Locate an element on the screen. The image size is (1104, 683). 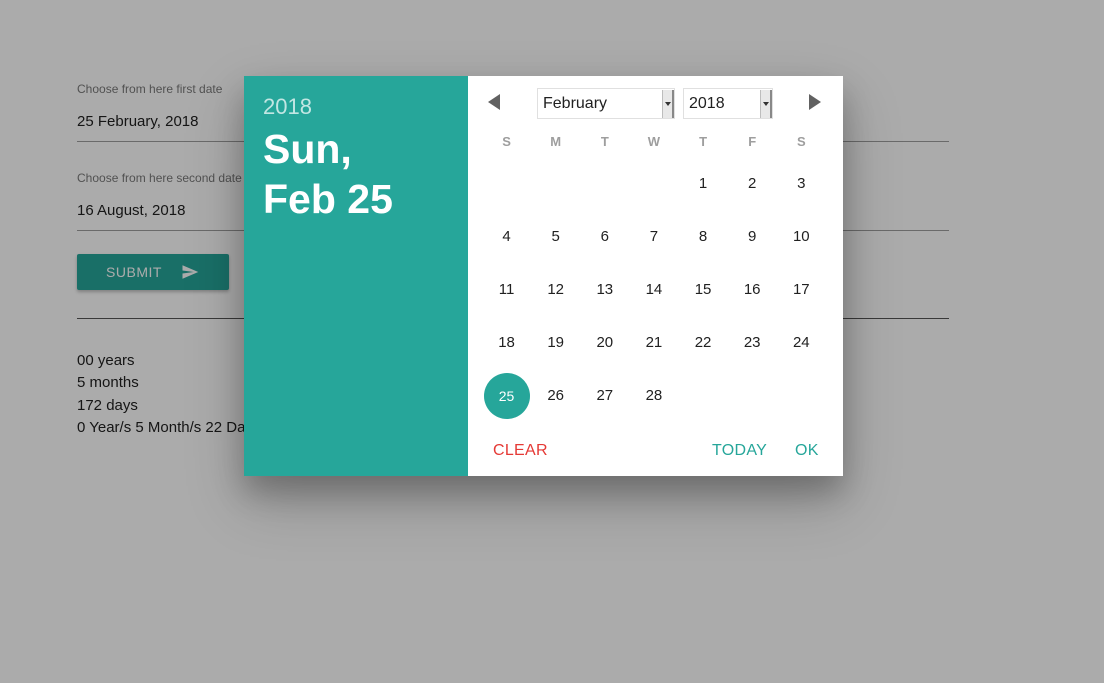
header-date: Feb 25 is located at coordinates (328, 199).